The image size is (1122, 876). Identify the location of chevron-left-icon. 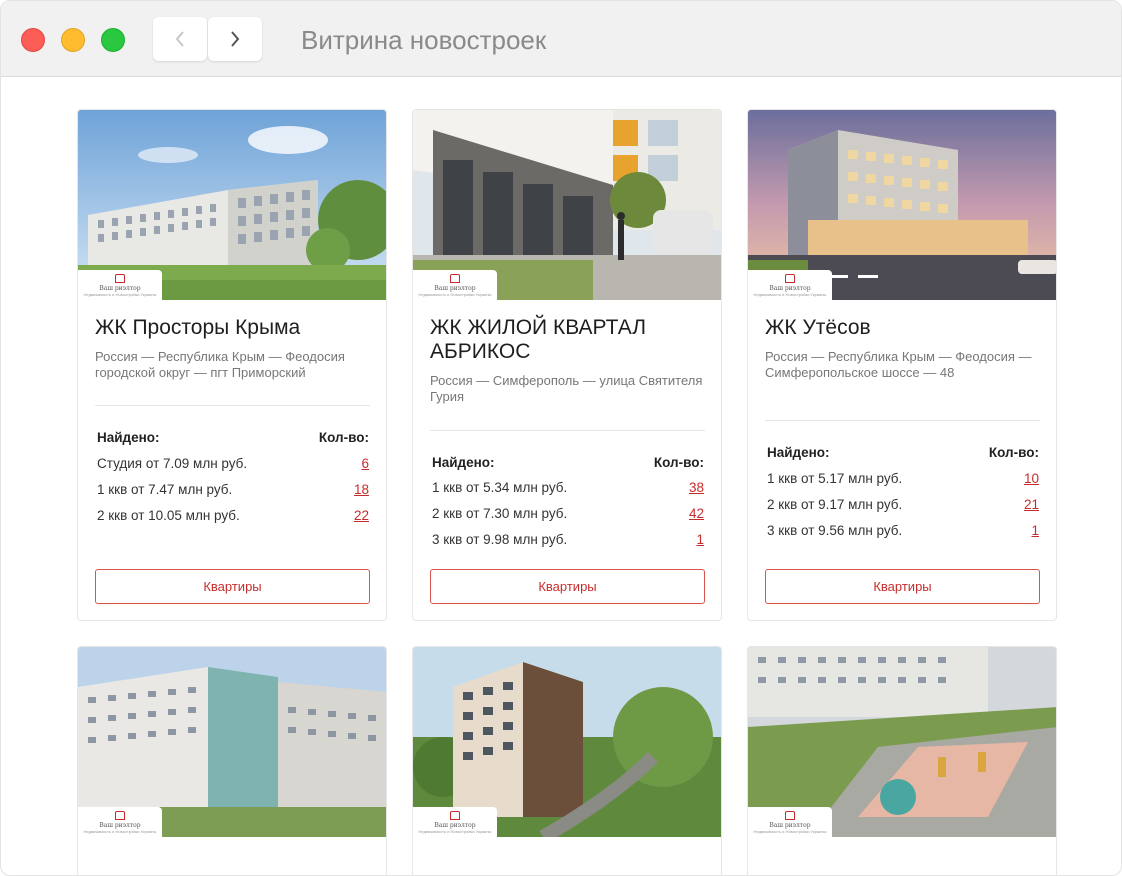
(179, 39).